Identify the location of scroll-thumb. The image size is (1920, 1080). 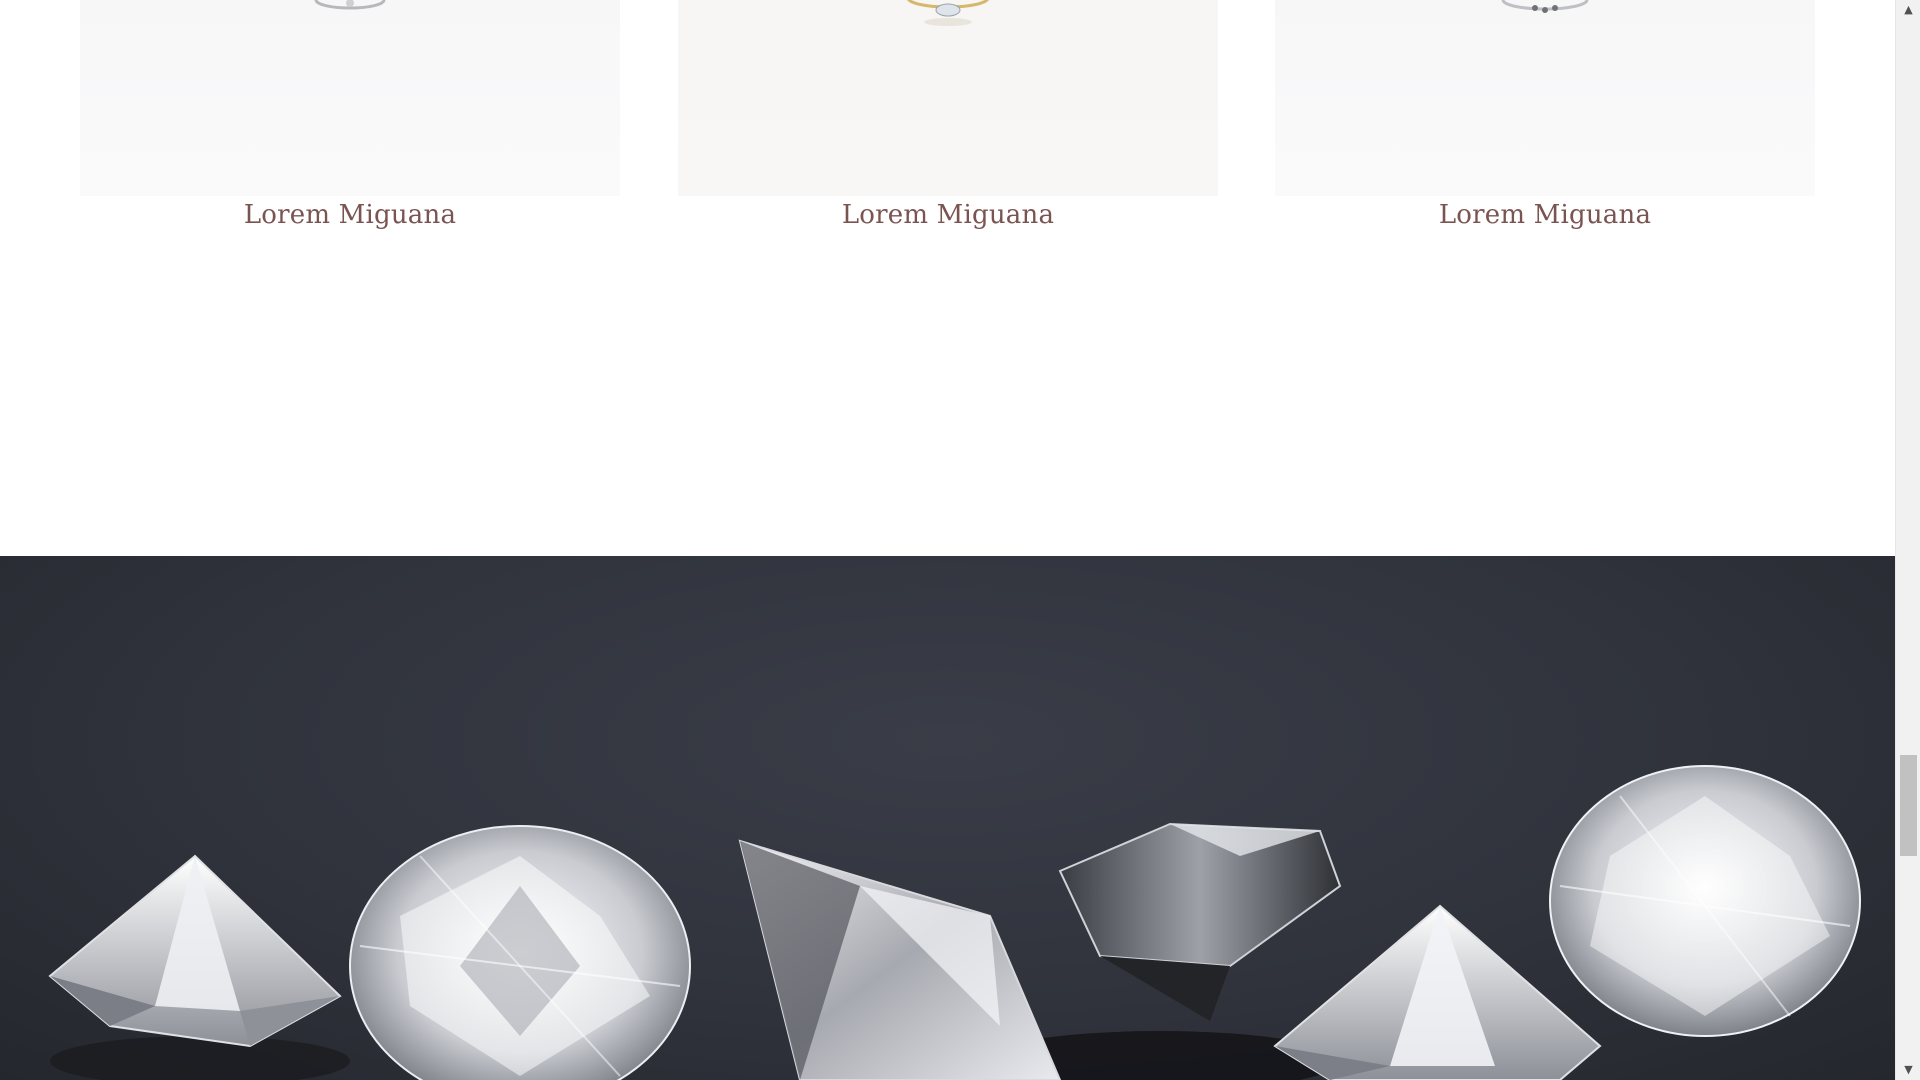
(1908, 805).